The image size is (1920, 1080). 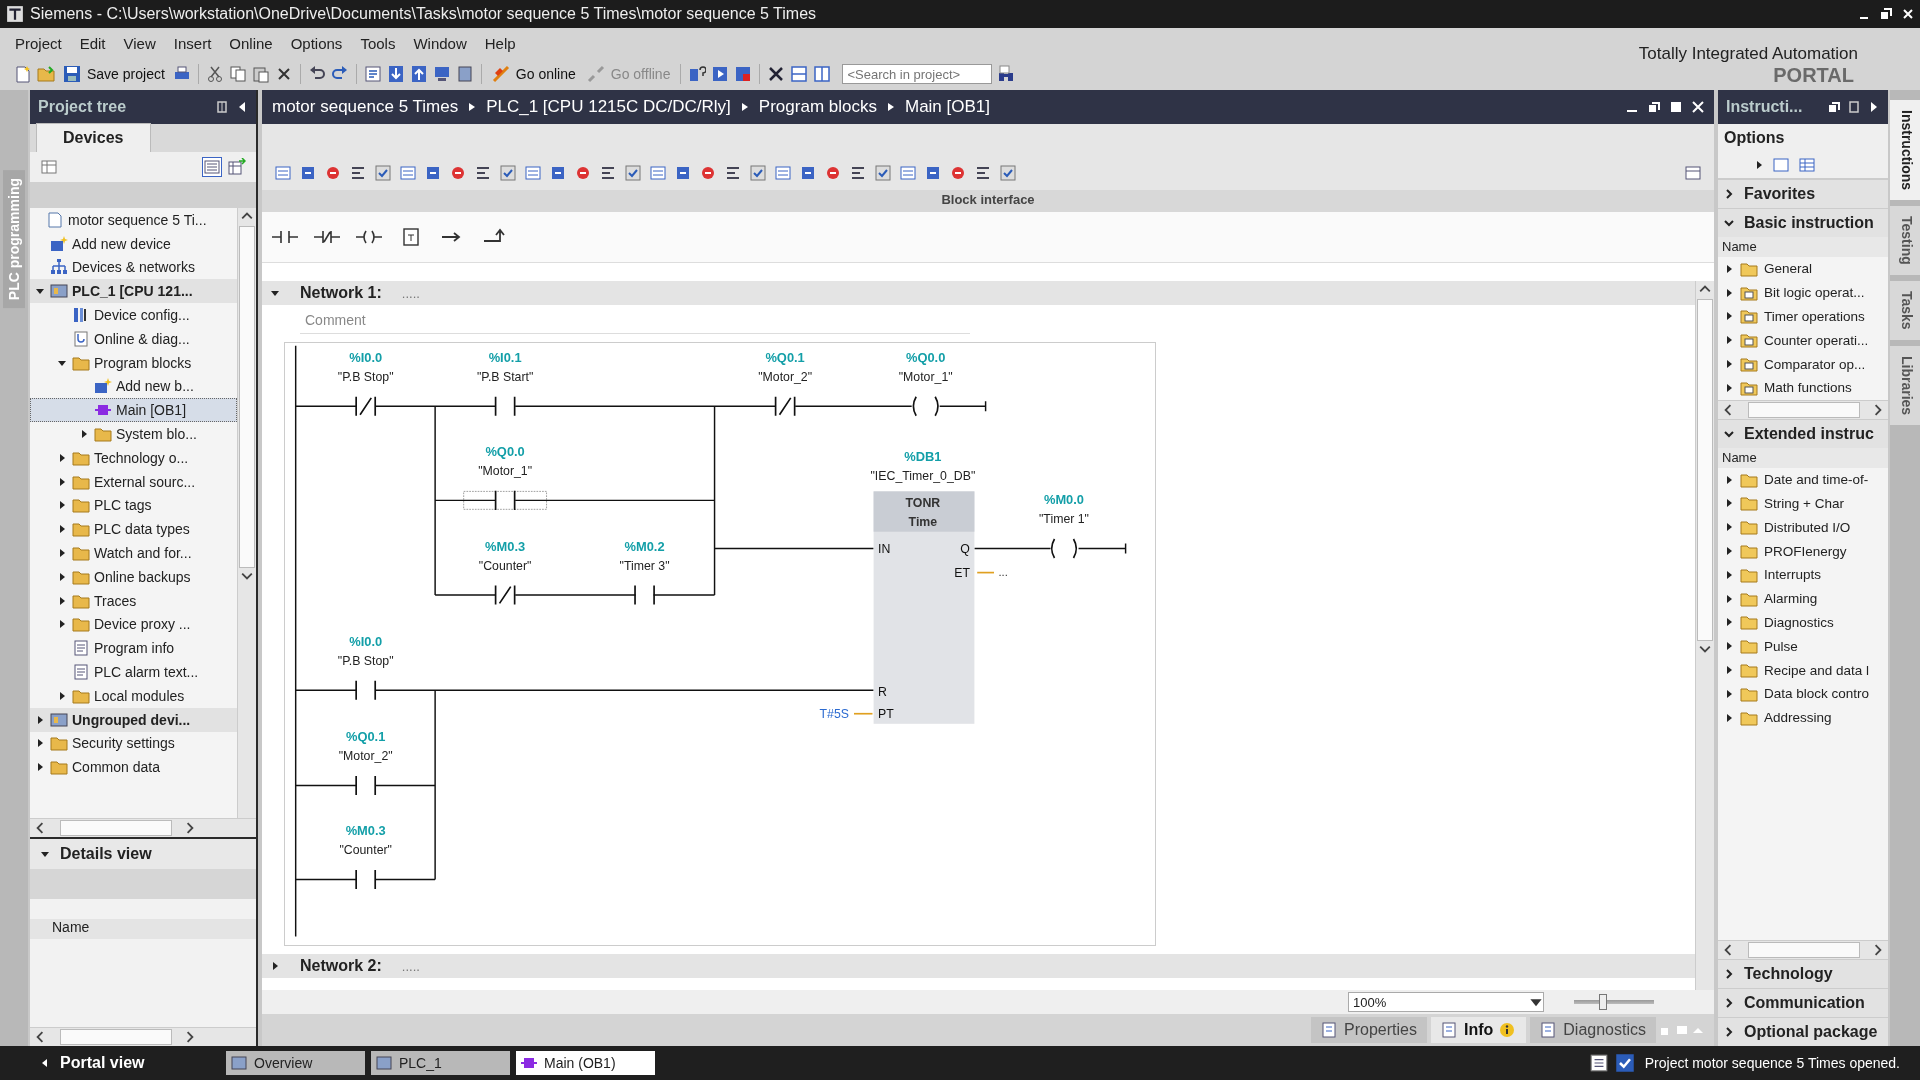 I want to click on menu-item: Options, so click(x=316, y=43).